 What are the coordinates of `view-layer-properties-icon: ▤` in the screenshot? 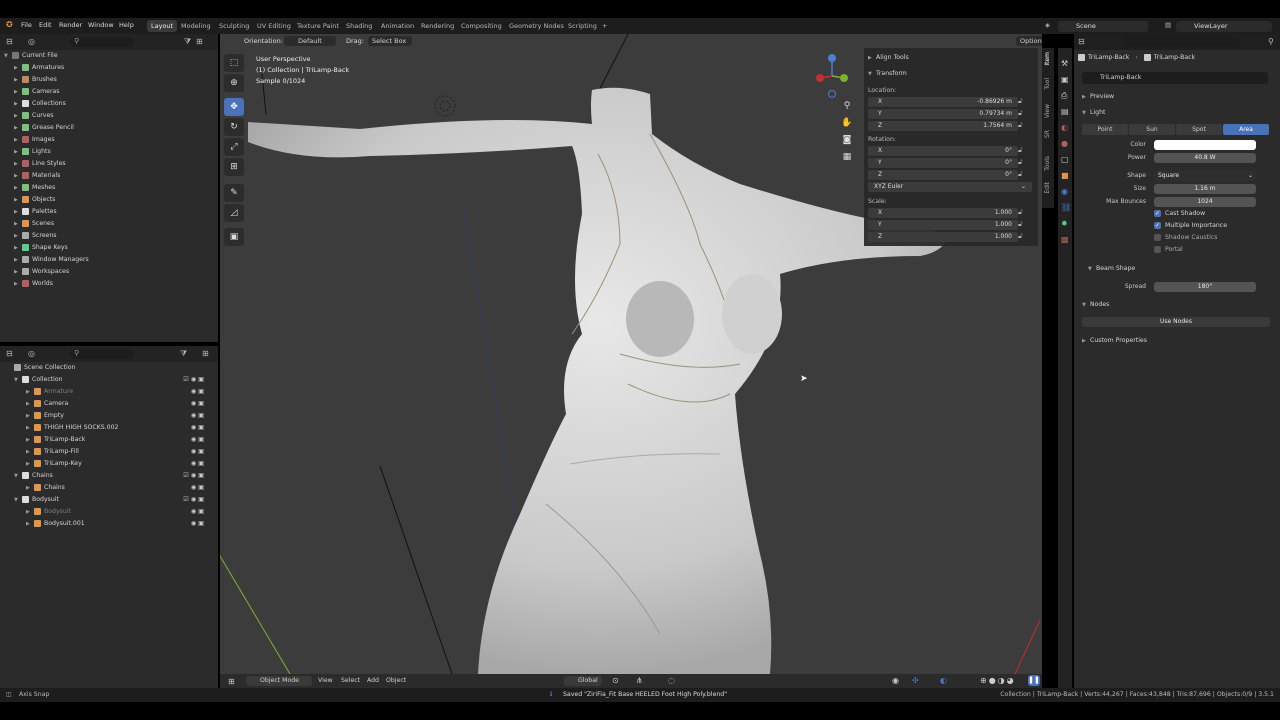 It's located at (1066, 112).